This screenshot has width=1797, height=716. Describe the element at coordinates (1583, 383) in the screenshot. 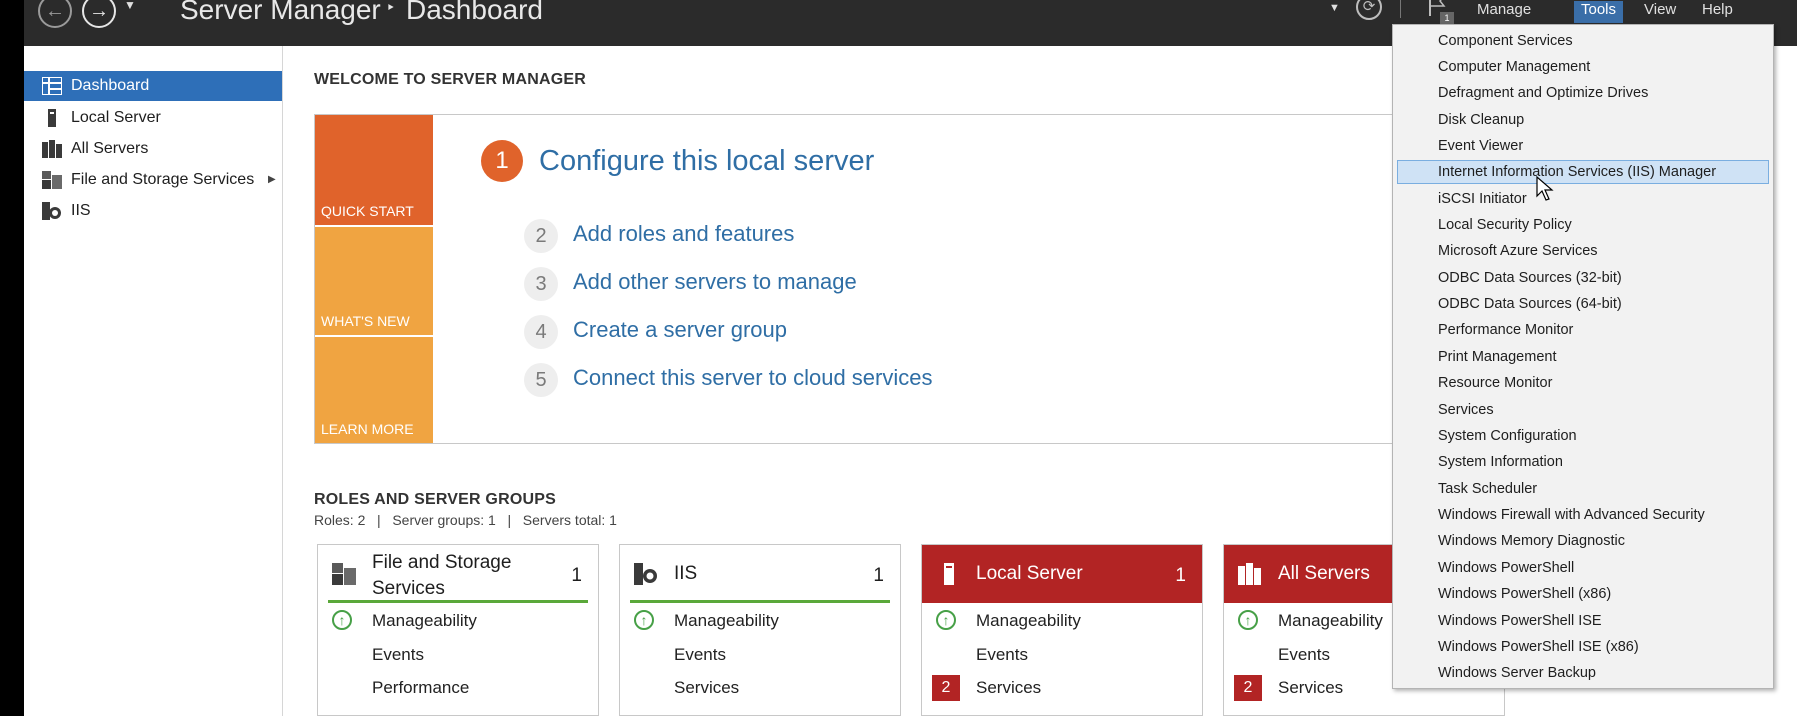

I see `menu-item-resource-monitor: Resource Monitor` at that location.